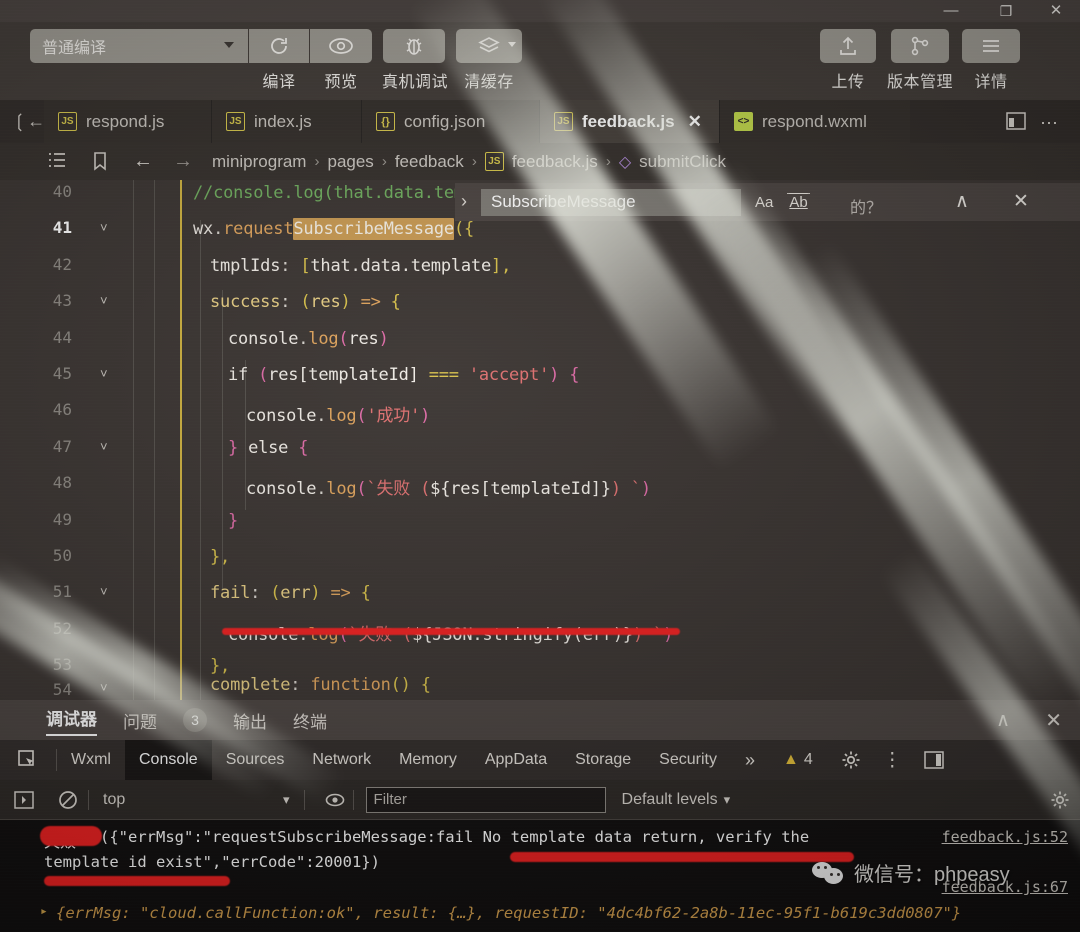  Describe the element at coordinates (28, 121) in the screenshot. I see `collapse-sidebar-icon: ❲←` at that location.